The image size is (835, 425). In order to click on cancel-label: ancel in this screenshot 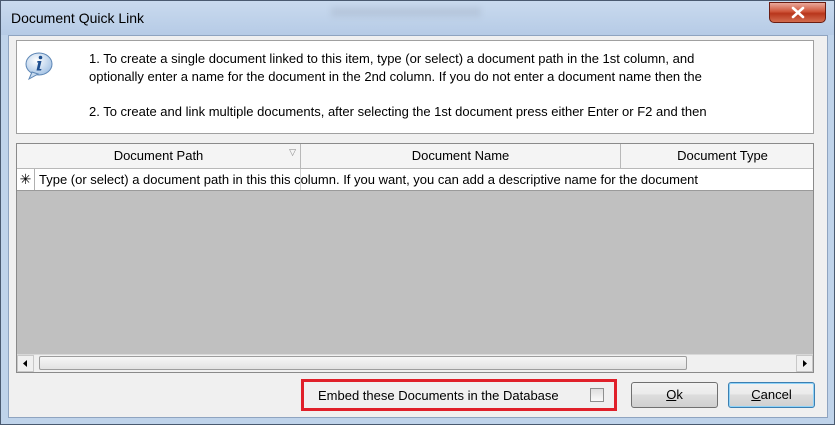, I will do `click(776, 394)`.